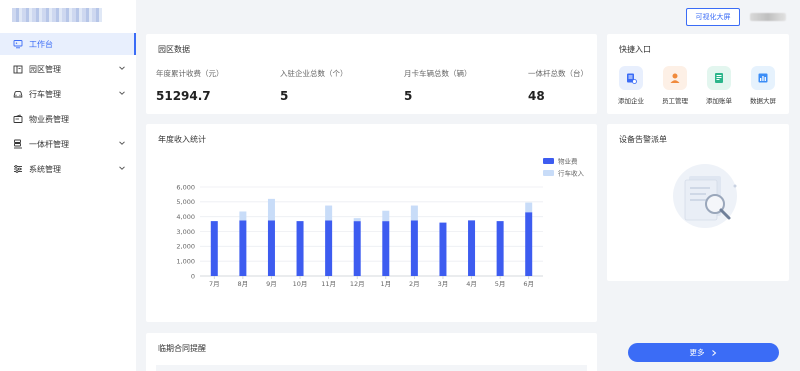  What do you see at coordinates (719, 78) in the screenshot?
I see `bill-icon` at bounding box center [719, 78].